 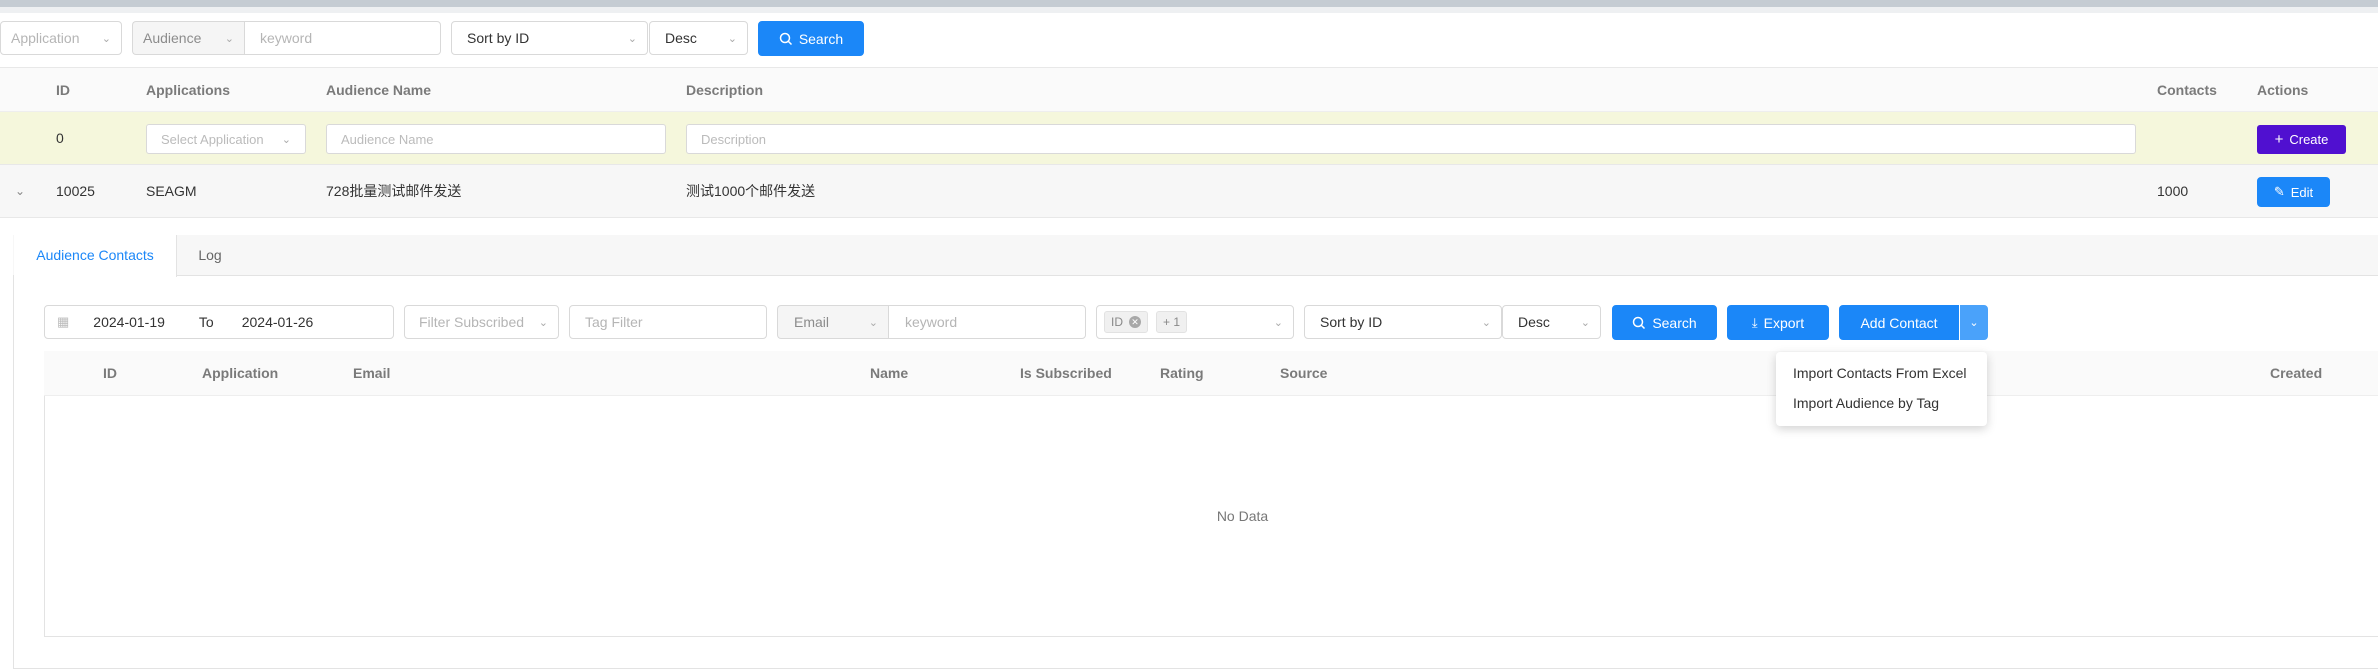 I want to click on col-id: ID, so click(x=110, y=373).